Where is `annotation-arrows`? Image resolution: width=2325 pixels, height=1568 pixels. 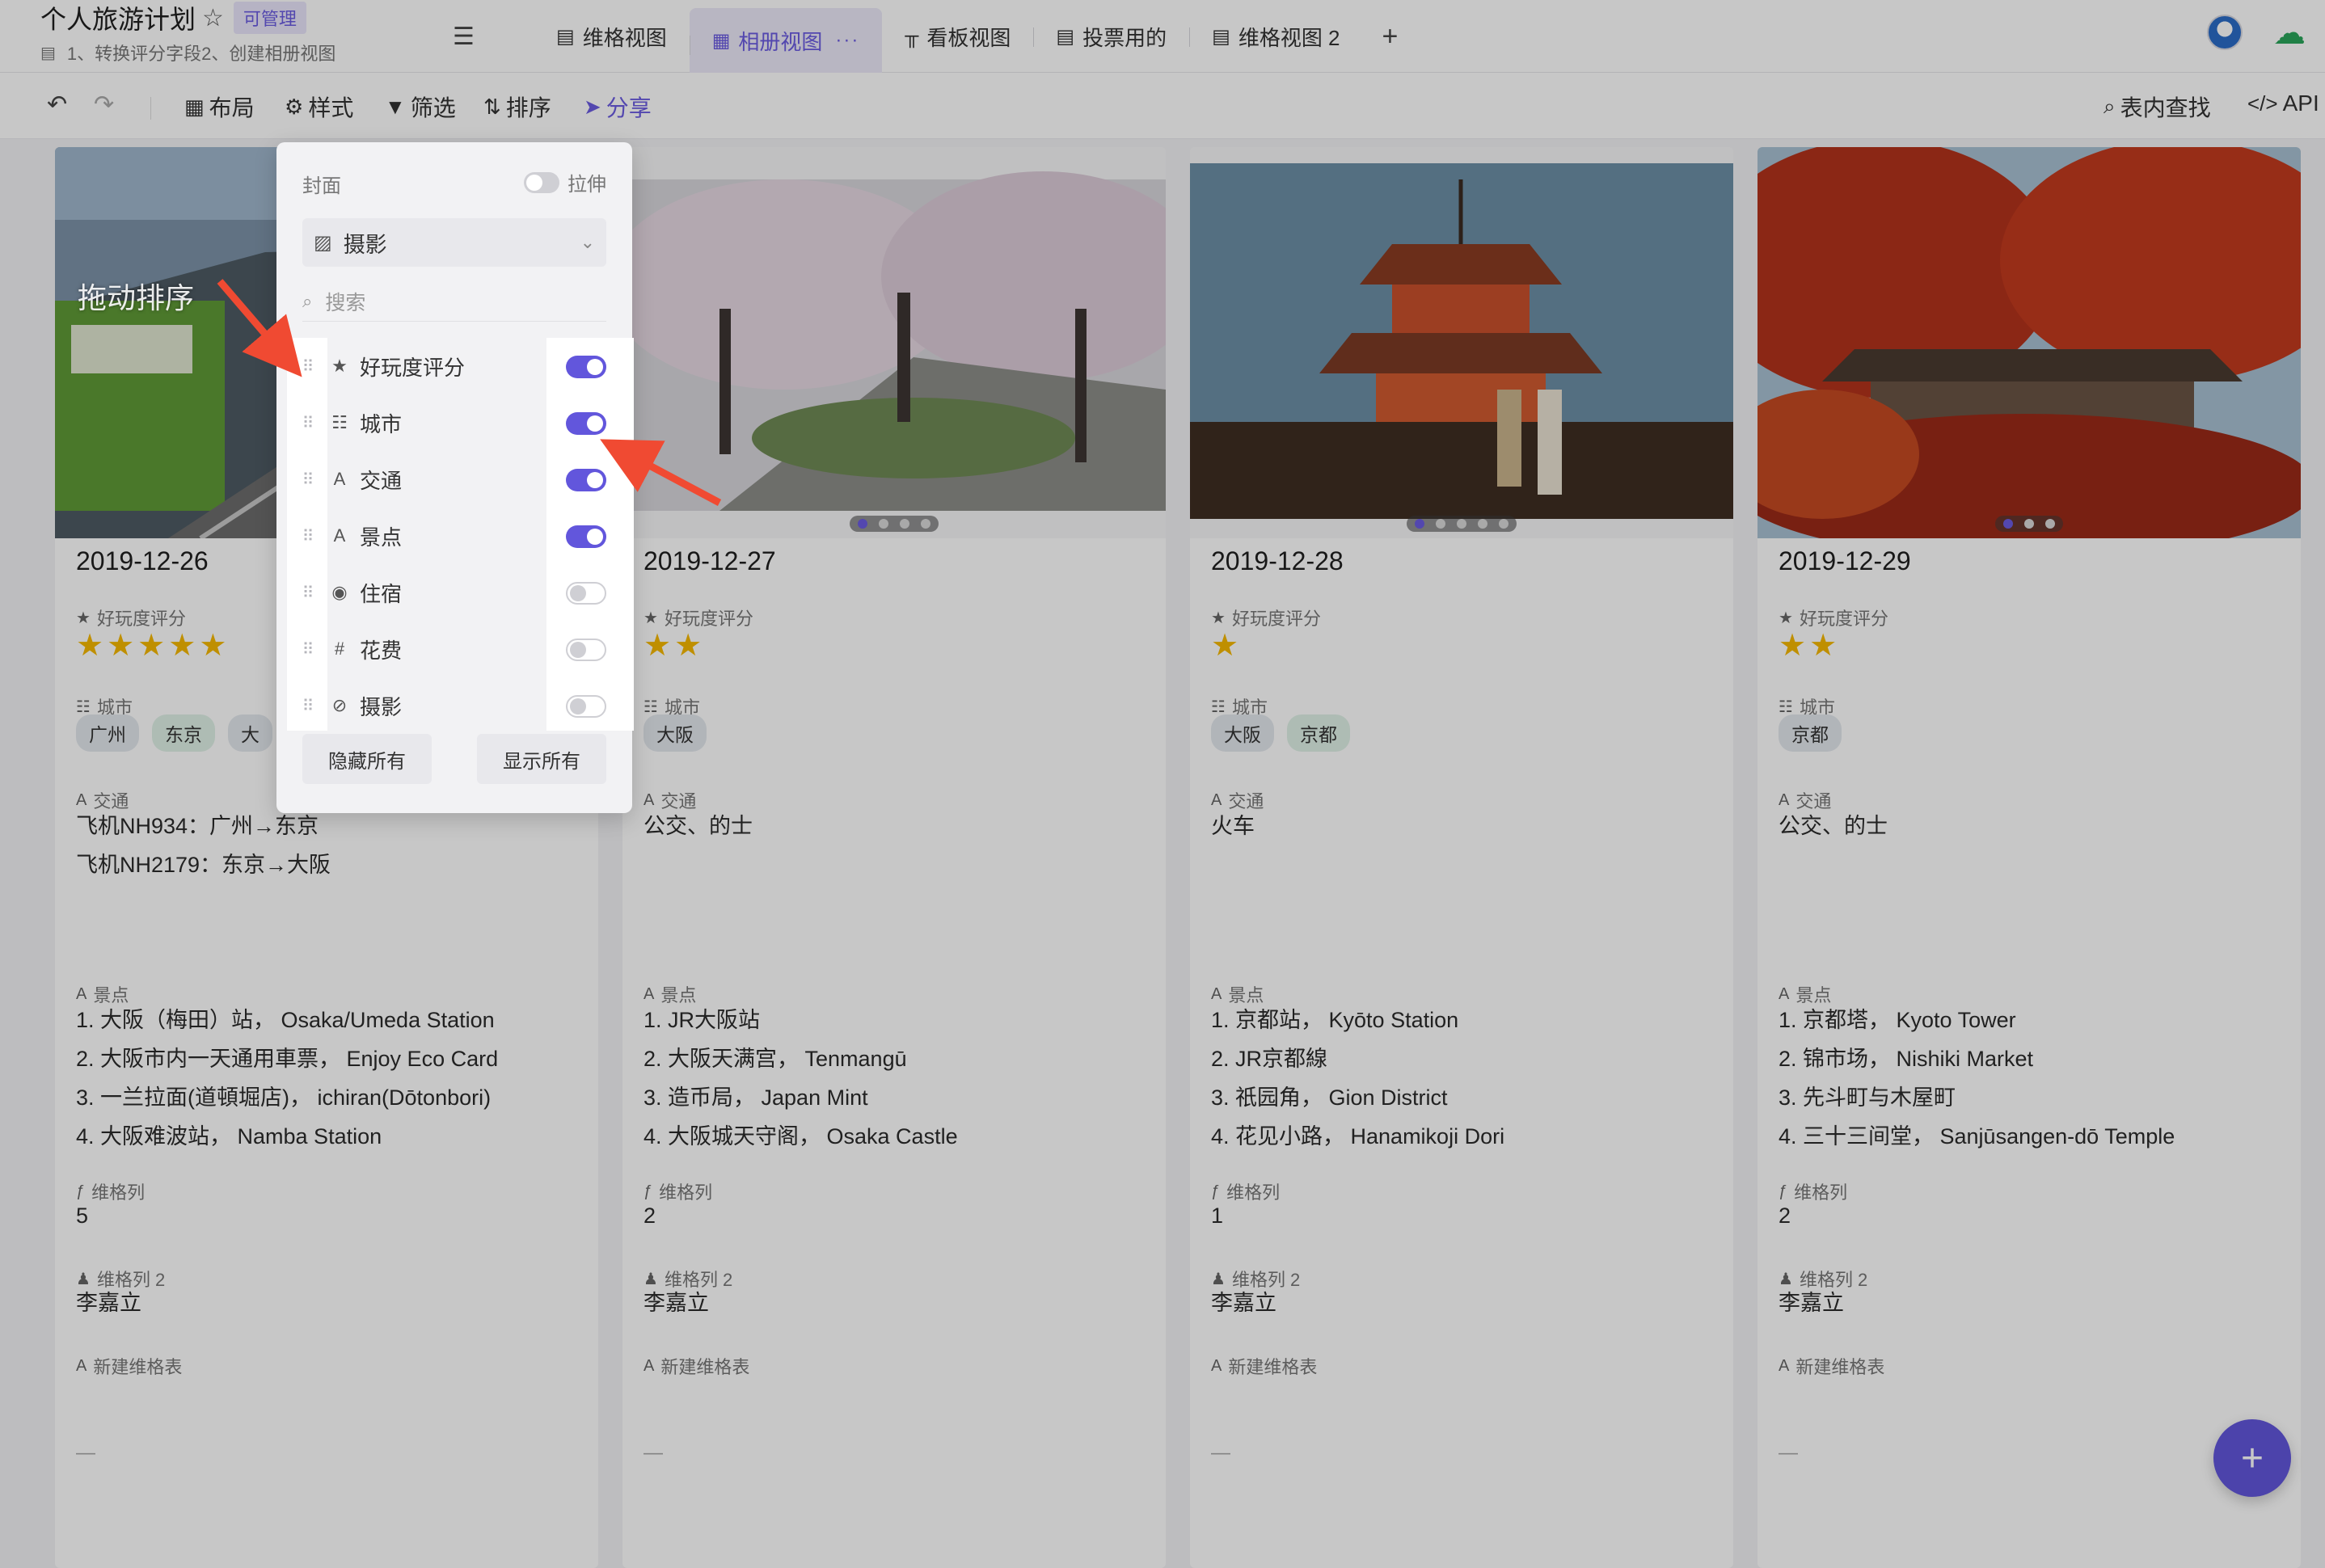
annotation-arrows is located at coordinates (469, 392).